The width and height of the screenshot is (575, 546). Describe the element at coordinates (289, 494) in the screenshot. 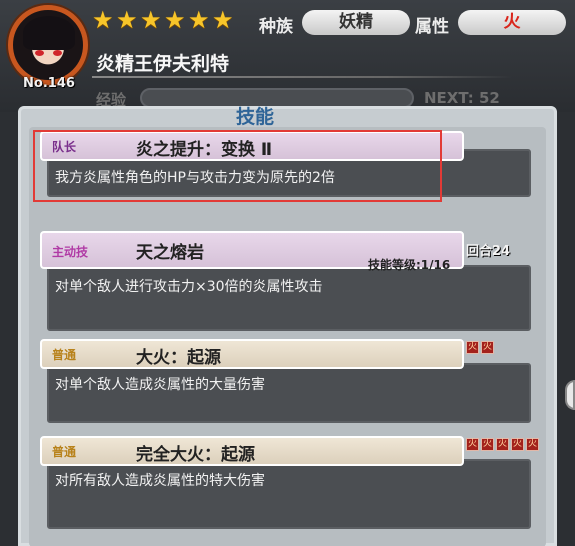

I see `normal-skill-2-body: 对所有敌人造成炎属性的特大伤害` at that location.